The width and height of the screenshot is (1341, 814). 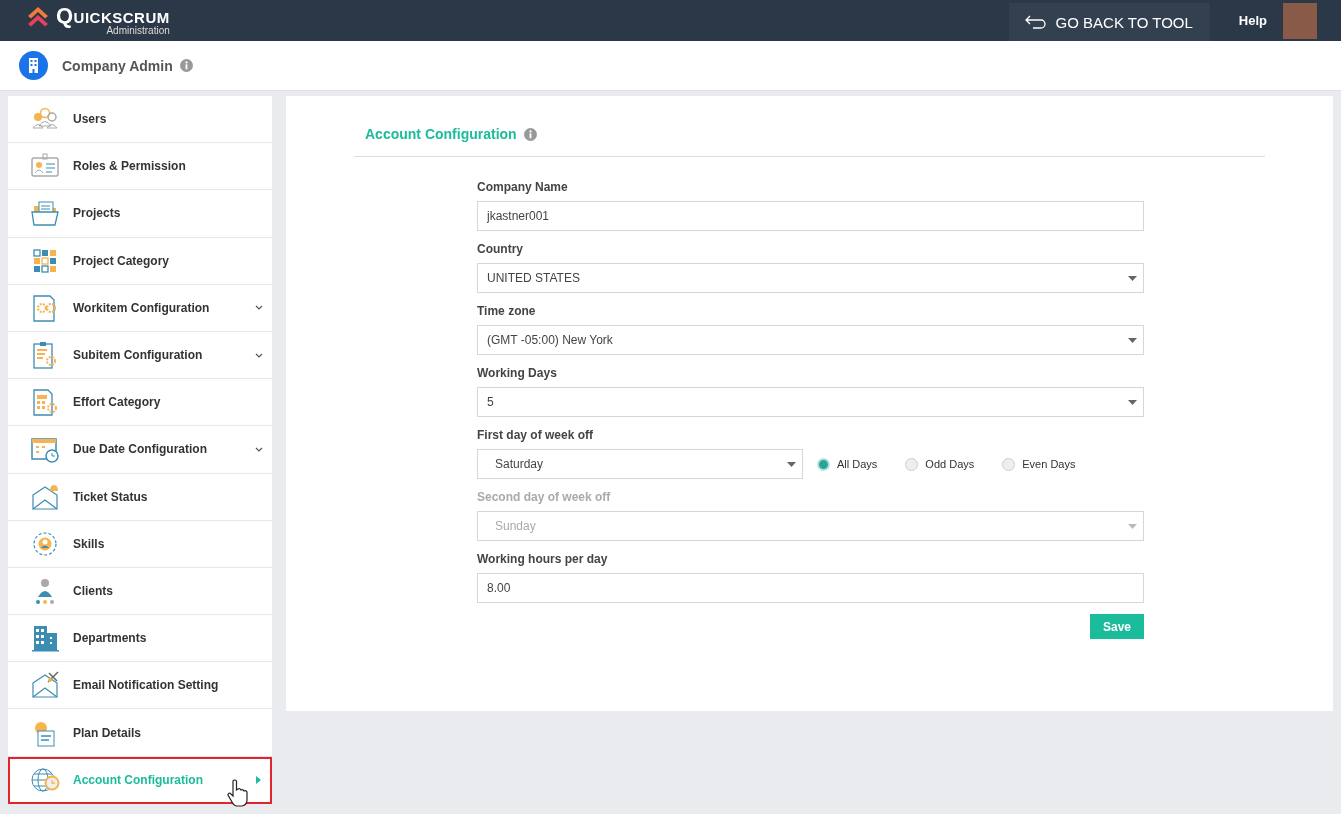 I want to click on building-badge-icon, so click(x=33, y=65).